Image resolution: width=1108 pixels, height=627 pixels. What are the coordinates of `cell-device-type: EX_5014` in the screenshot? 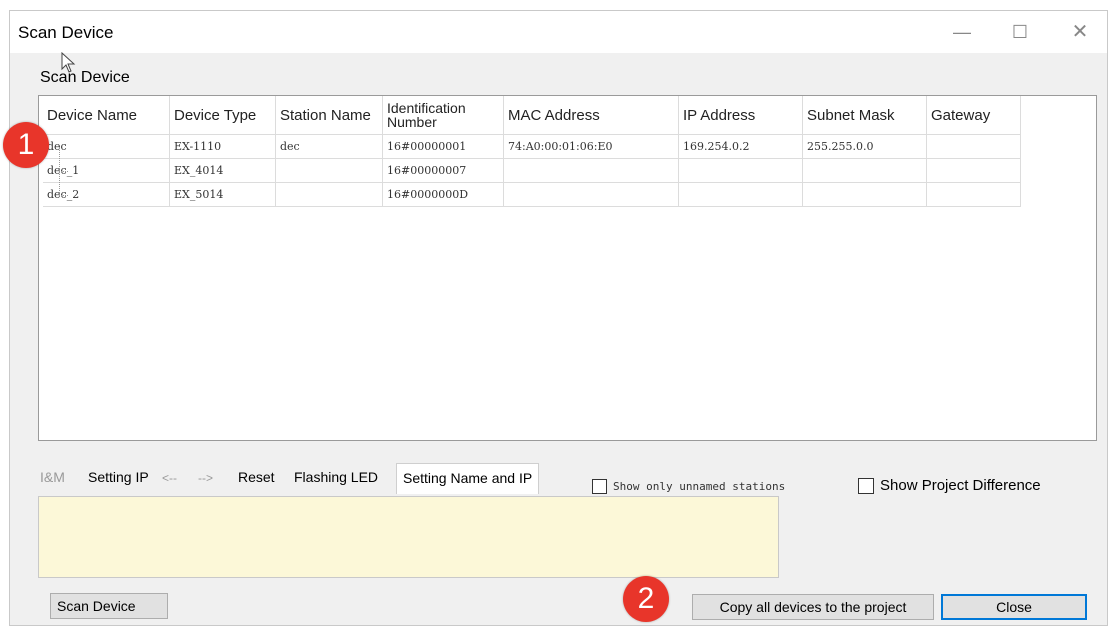 It's located at (222, 194).